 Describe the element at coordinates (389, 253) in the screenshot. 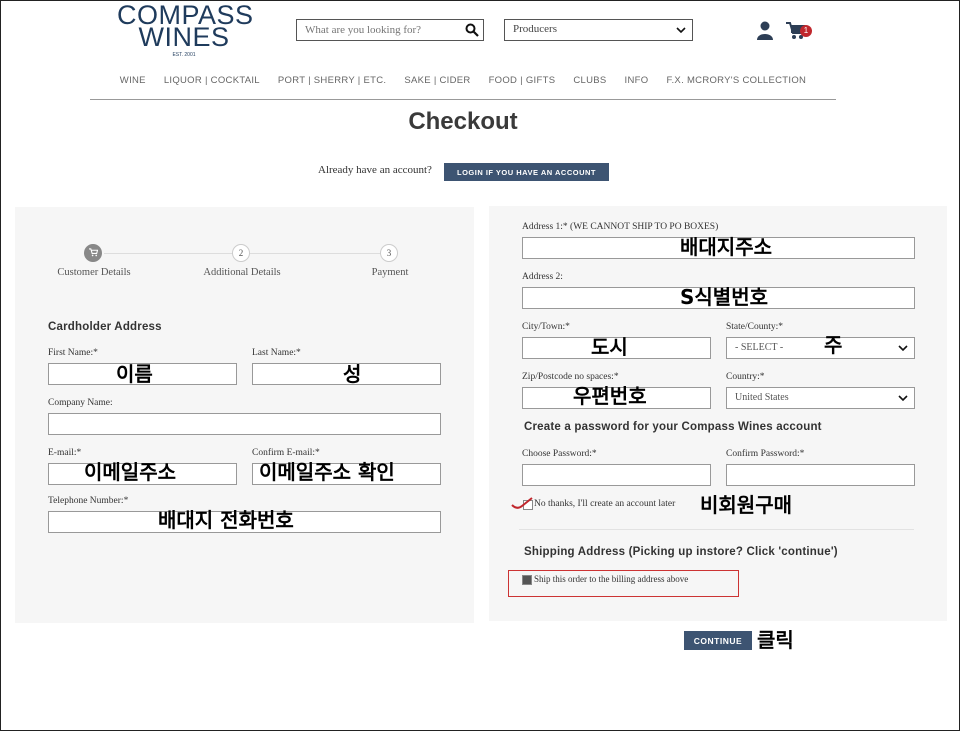

I see `step-3-circle: 3` at that location.